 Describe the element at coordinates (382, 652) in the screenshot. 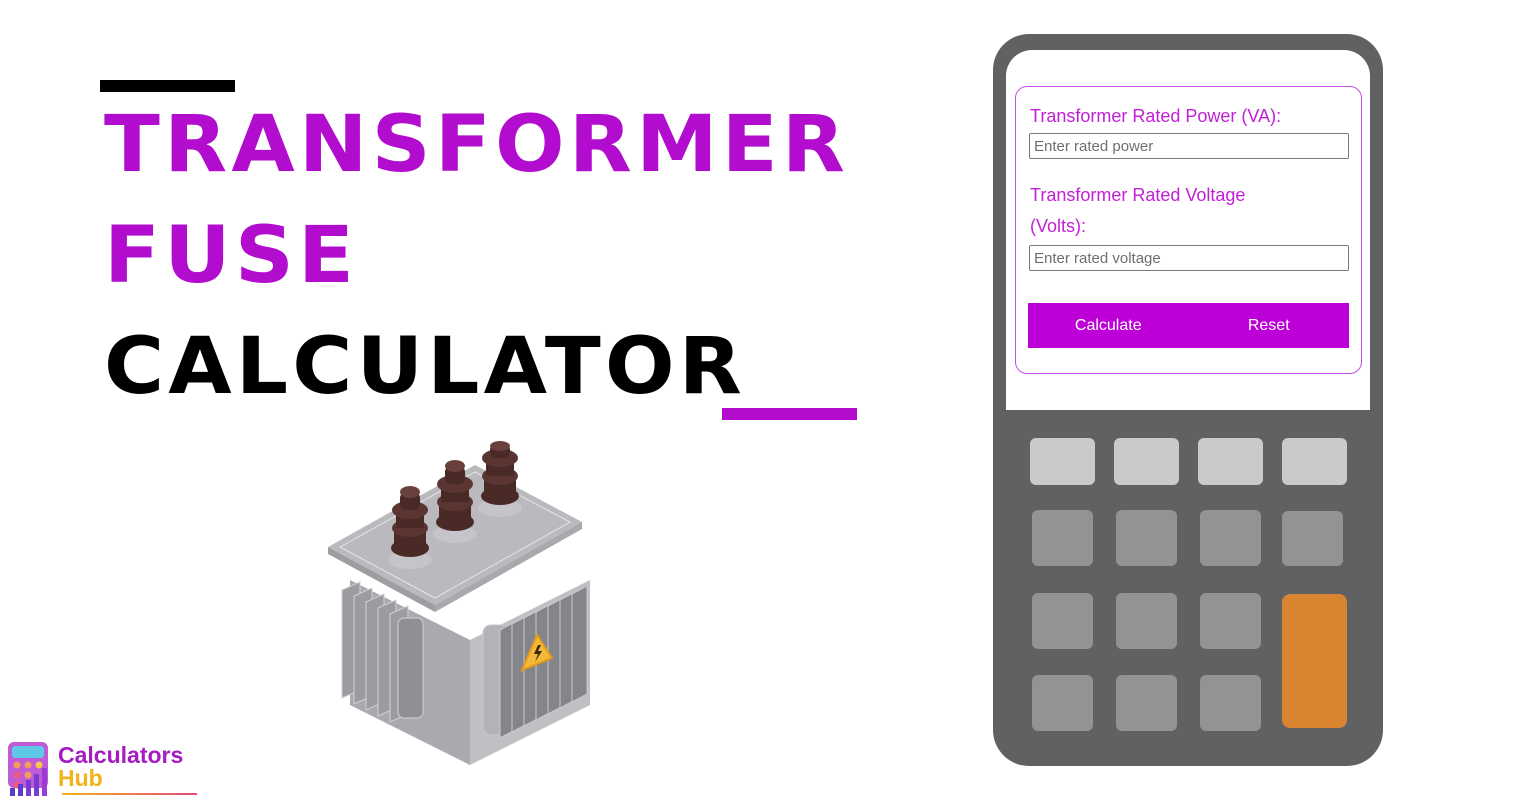

I see `radiator-left` at that location.